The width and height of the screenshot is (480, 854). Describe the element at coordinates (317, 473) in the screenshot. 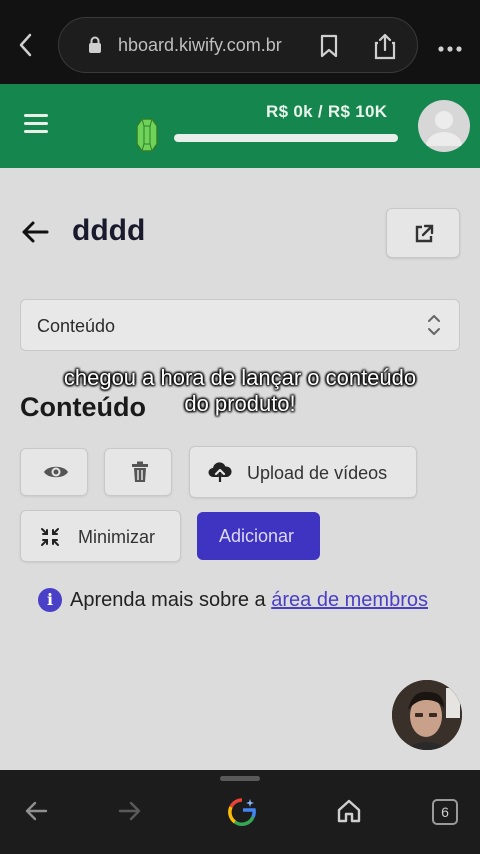

I see `upload-videos-label: Upload de vídeos` at that location.